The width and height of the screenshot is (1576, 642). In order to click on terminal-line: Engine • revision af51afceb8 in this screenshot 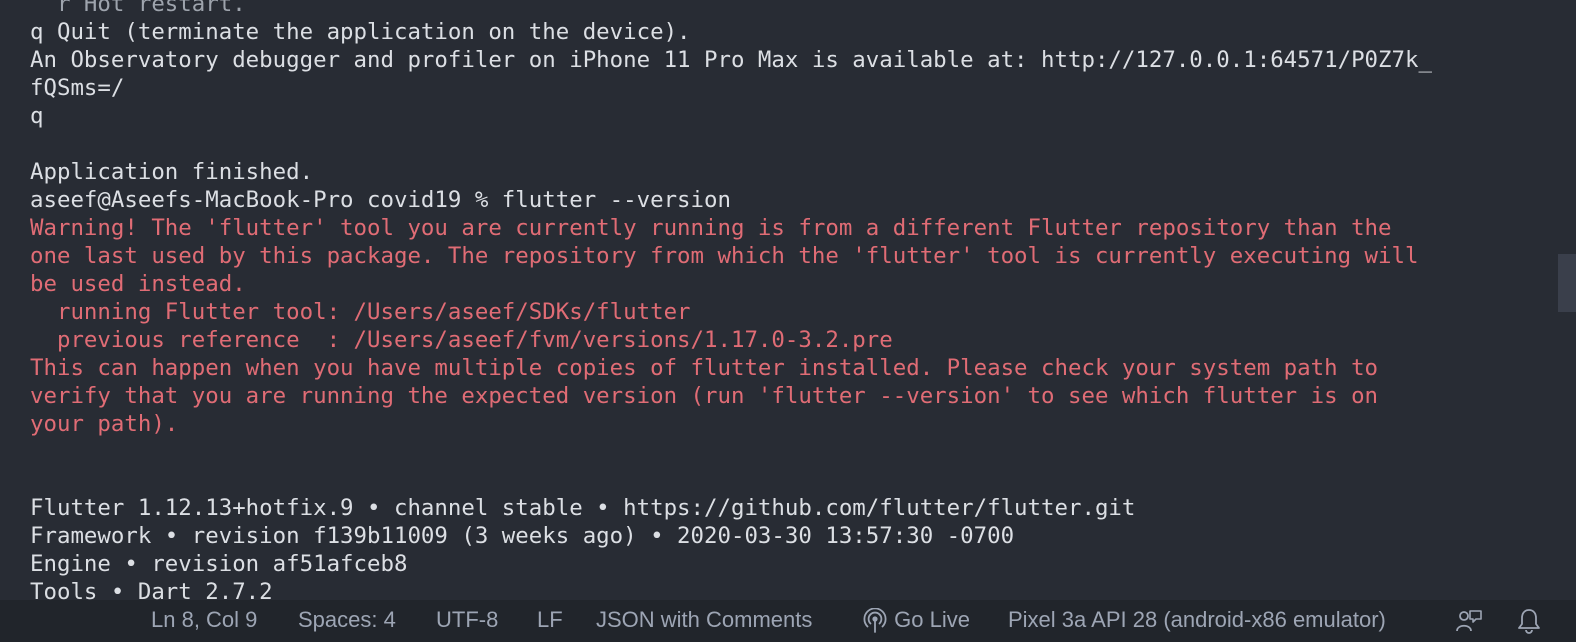, I will do `click(219, 564)`.